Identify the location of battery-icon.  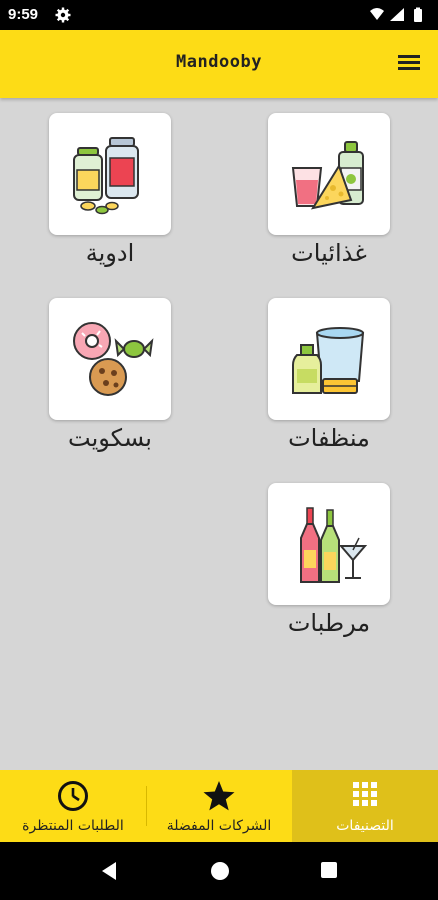
(418, 15).